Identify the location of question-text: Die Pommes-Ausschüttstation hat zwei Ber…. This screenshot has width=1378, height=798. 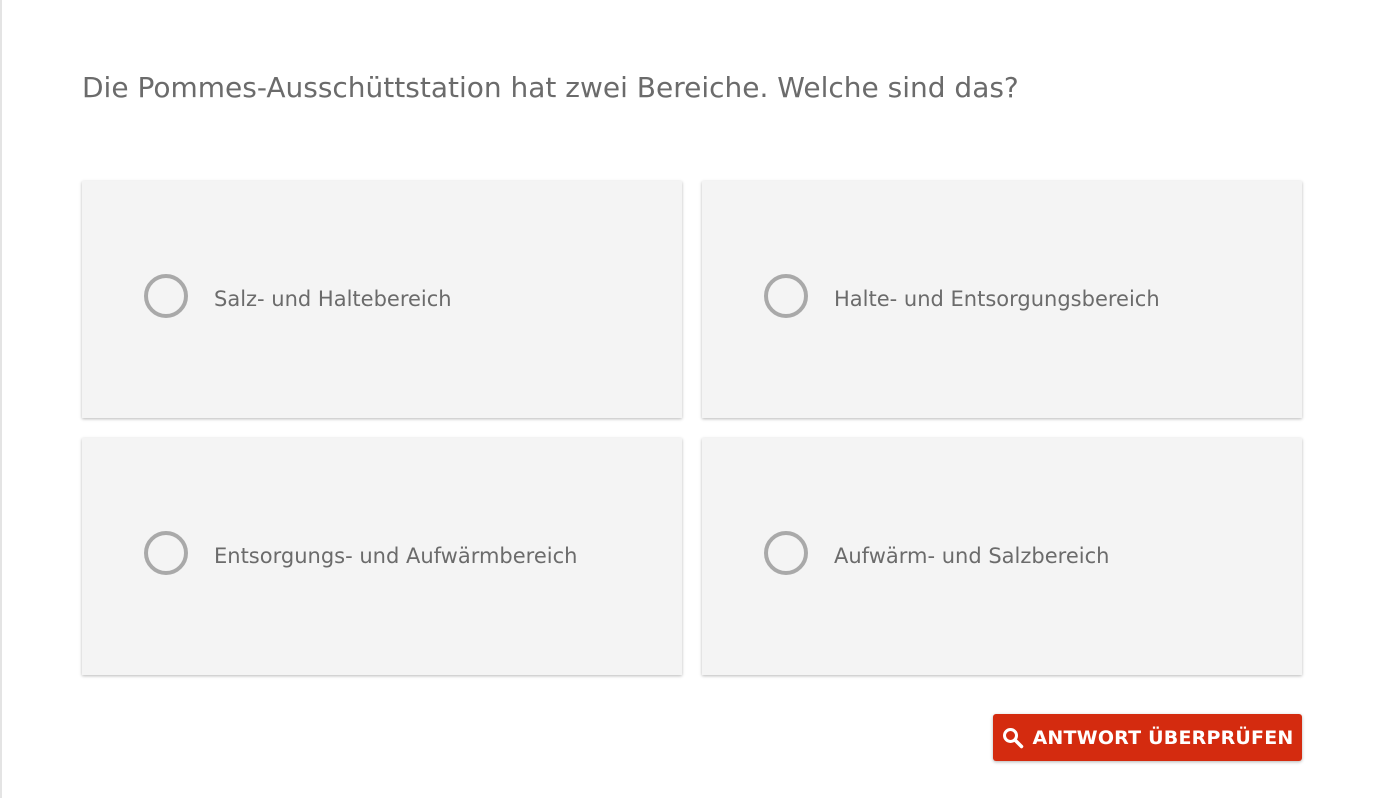
(550, 87).